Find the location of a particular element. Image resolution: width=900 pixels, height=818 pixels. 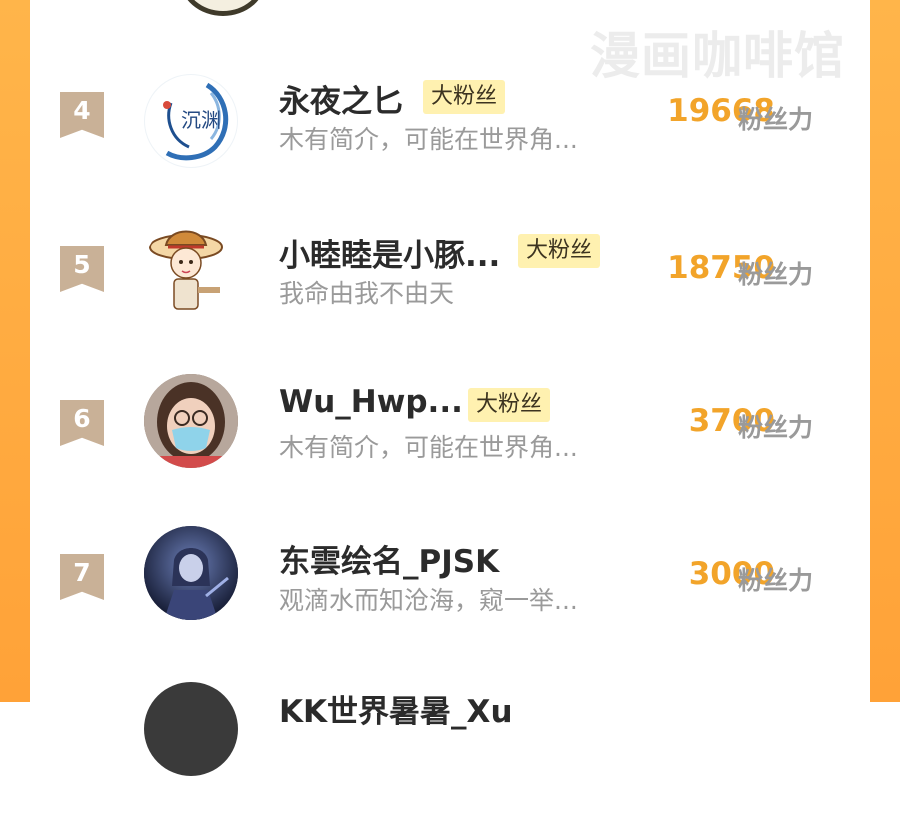

rank-badge: 7 is located at coordinates (82, 577).